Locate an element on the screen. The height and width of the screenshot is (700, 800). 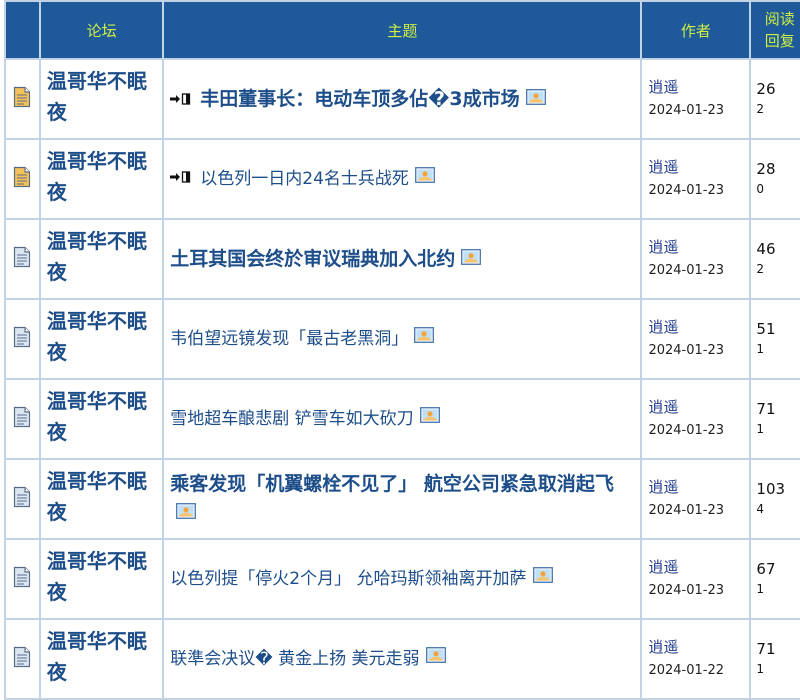
topic-title-link: 以色列一日内24名士兵战死 is located at coordinates (304, 179).